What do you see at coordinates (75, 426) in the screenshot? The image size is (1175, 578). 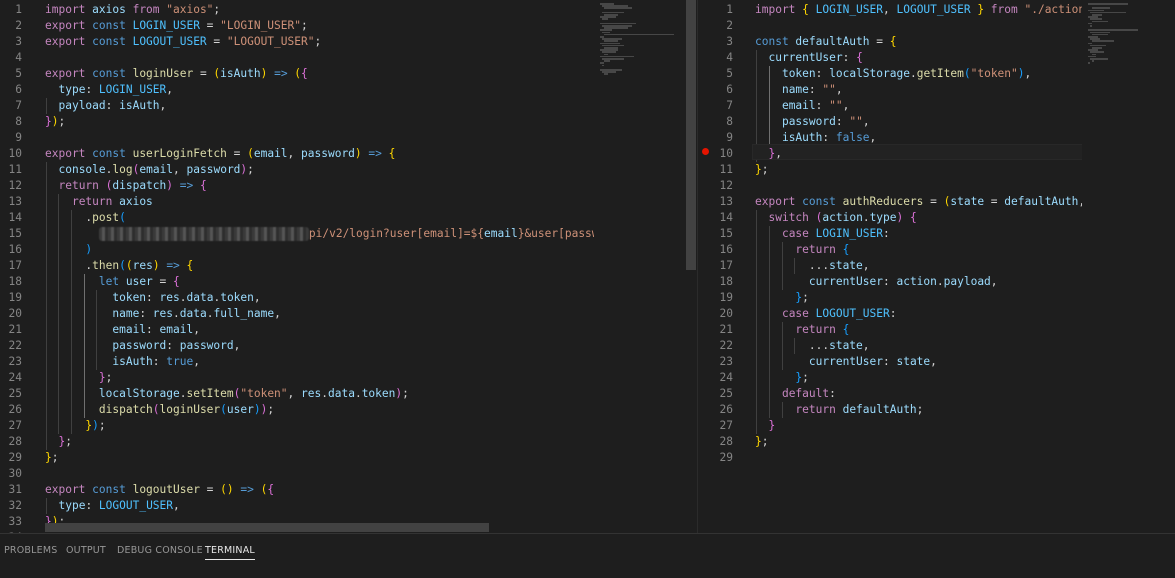 I see `code-text: });` at bounding box center [75, 426].